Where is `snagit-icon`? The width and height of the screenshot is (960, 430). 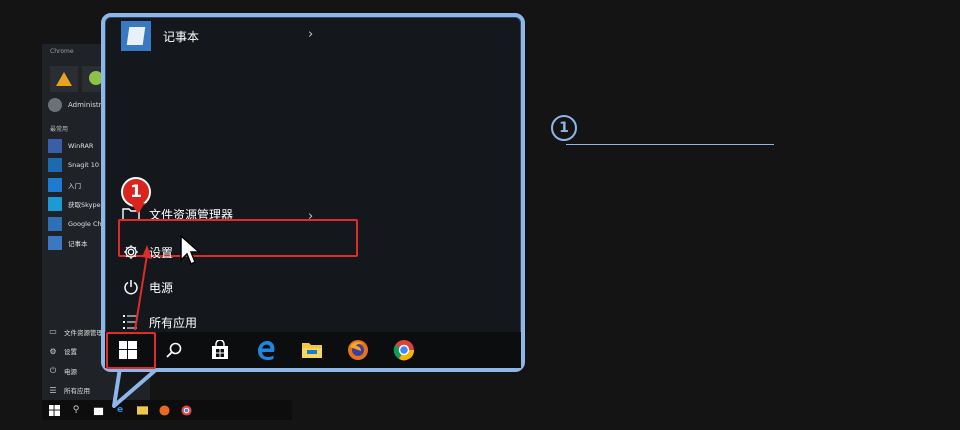 snagit-icon is located at coordinates (55, 165).